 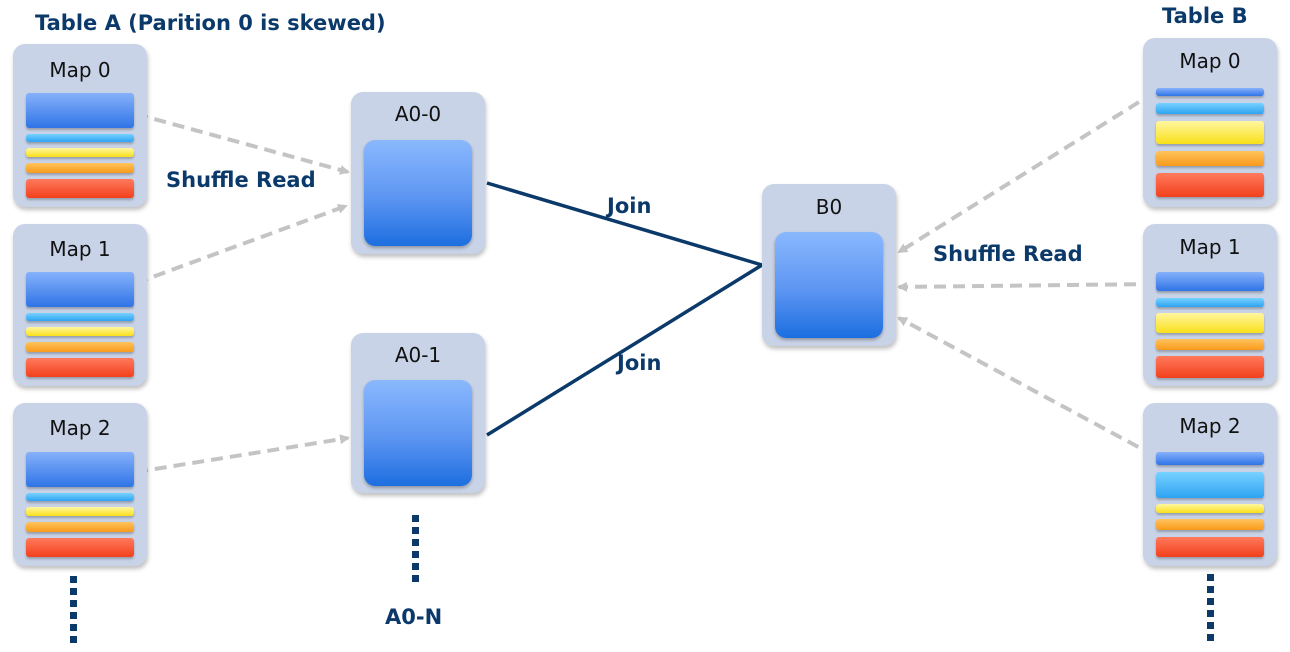 I want to click on shuffle-arrow-b-map0-to-b0, so click(x=1027, y=172).